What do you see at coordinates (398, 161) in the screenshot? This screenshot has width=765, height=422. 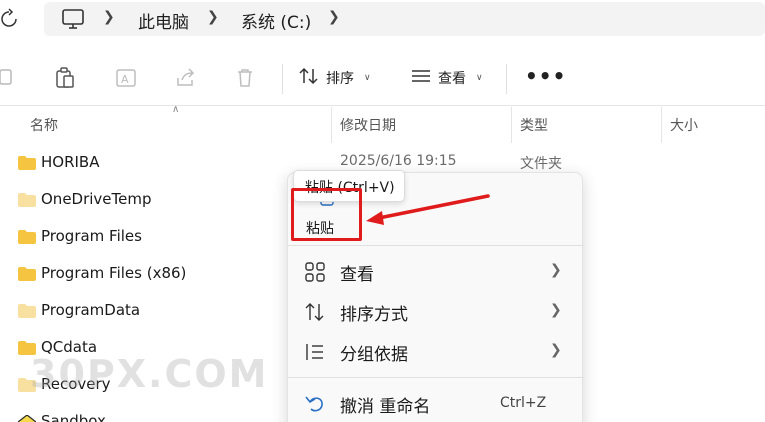 I see `file-date: 2025/6/16 19:15` at bounding box center [398, 161].